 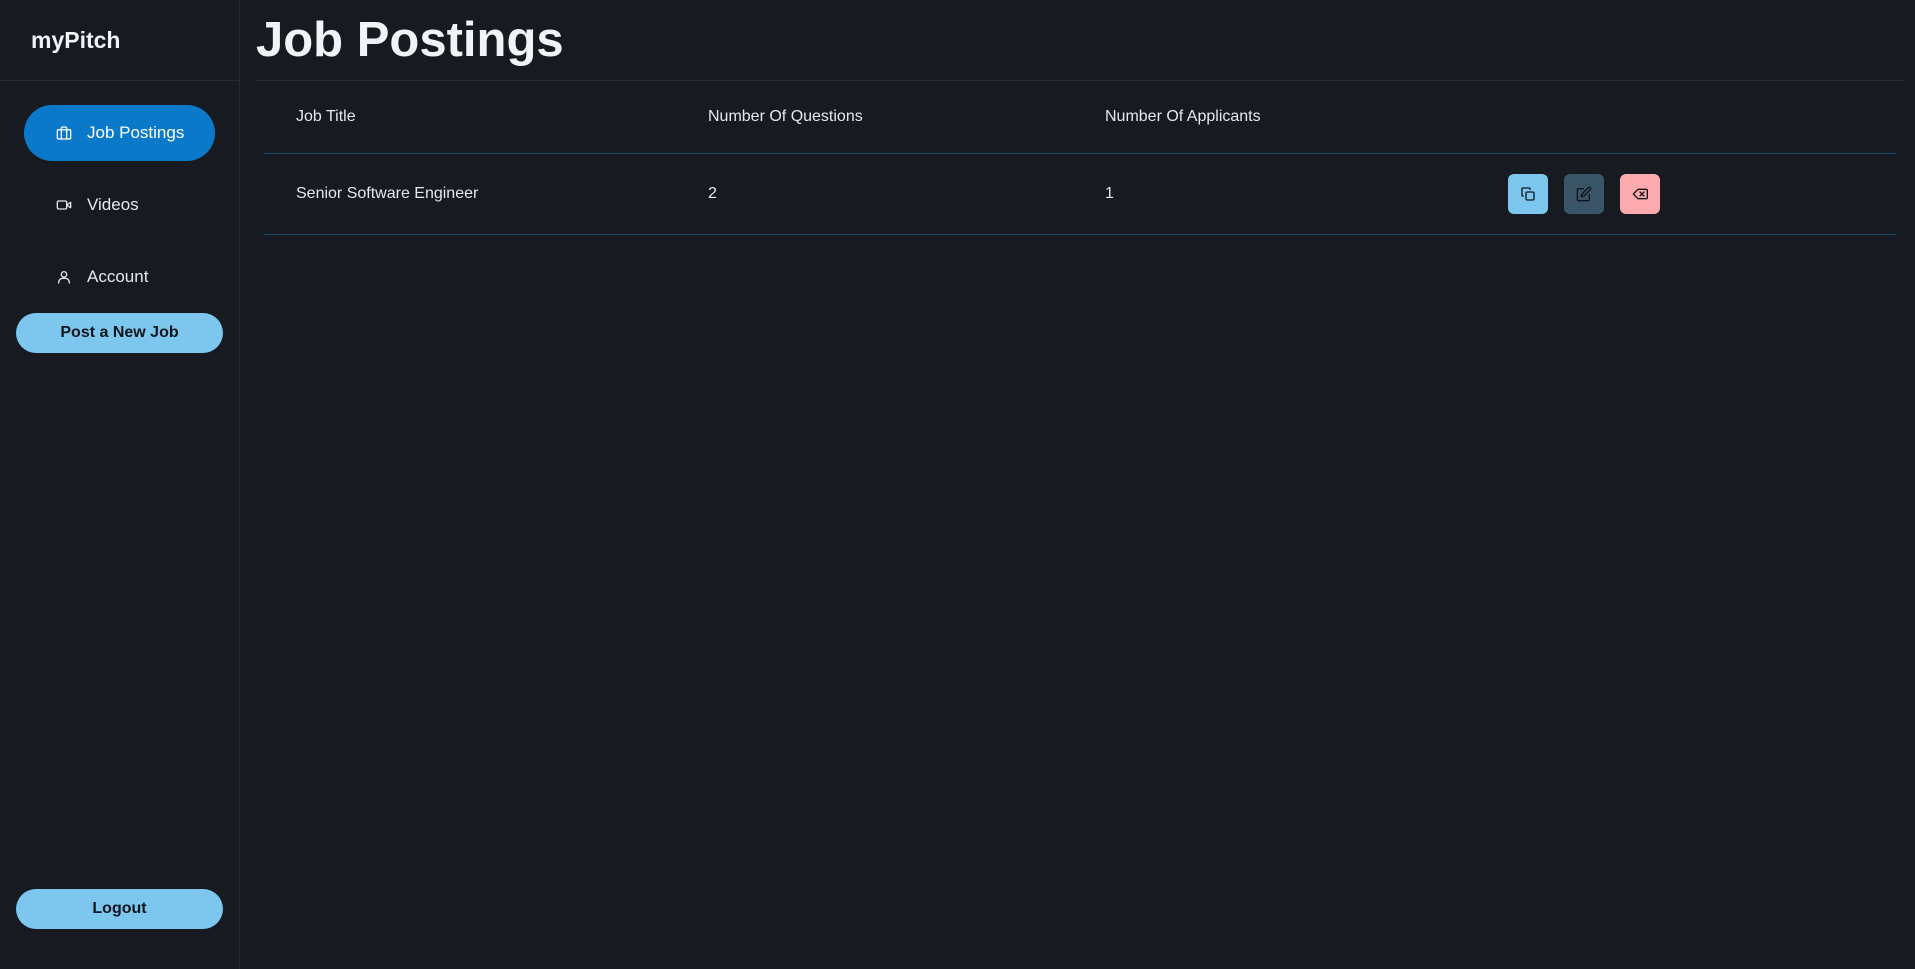 What do you see at coordinates (64, 133) in the screenshot?
I see `briefcase-icon` at bounding box center [64, 133].